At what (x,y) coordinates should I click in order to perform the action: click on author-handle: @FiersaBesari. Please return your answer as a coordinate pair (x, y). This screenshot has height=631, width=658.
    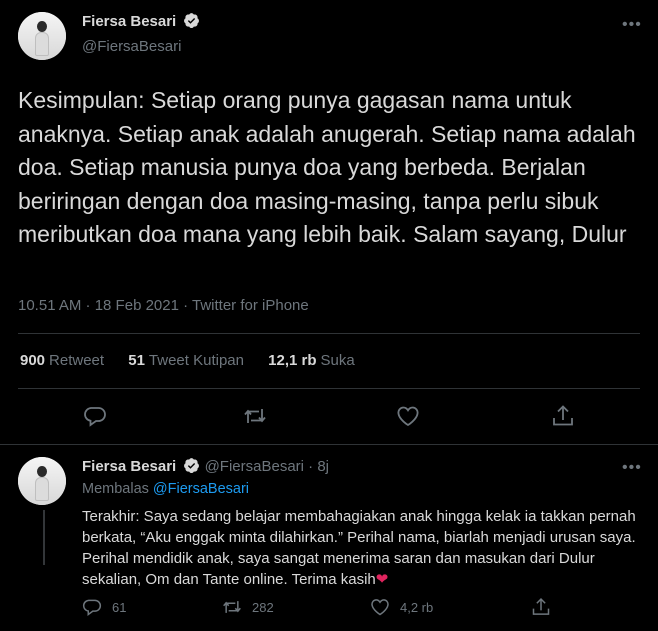
    Looking at the image, I should click on (131, 46).